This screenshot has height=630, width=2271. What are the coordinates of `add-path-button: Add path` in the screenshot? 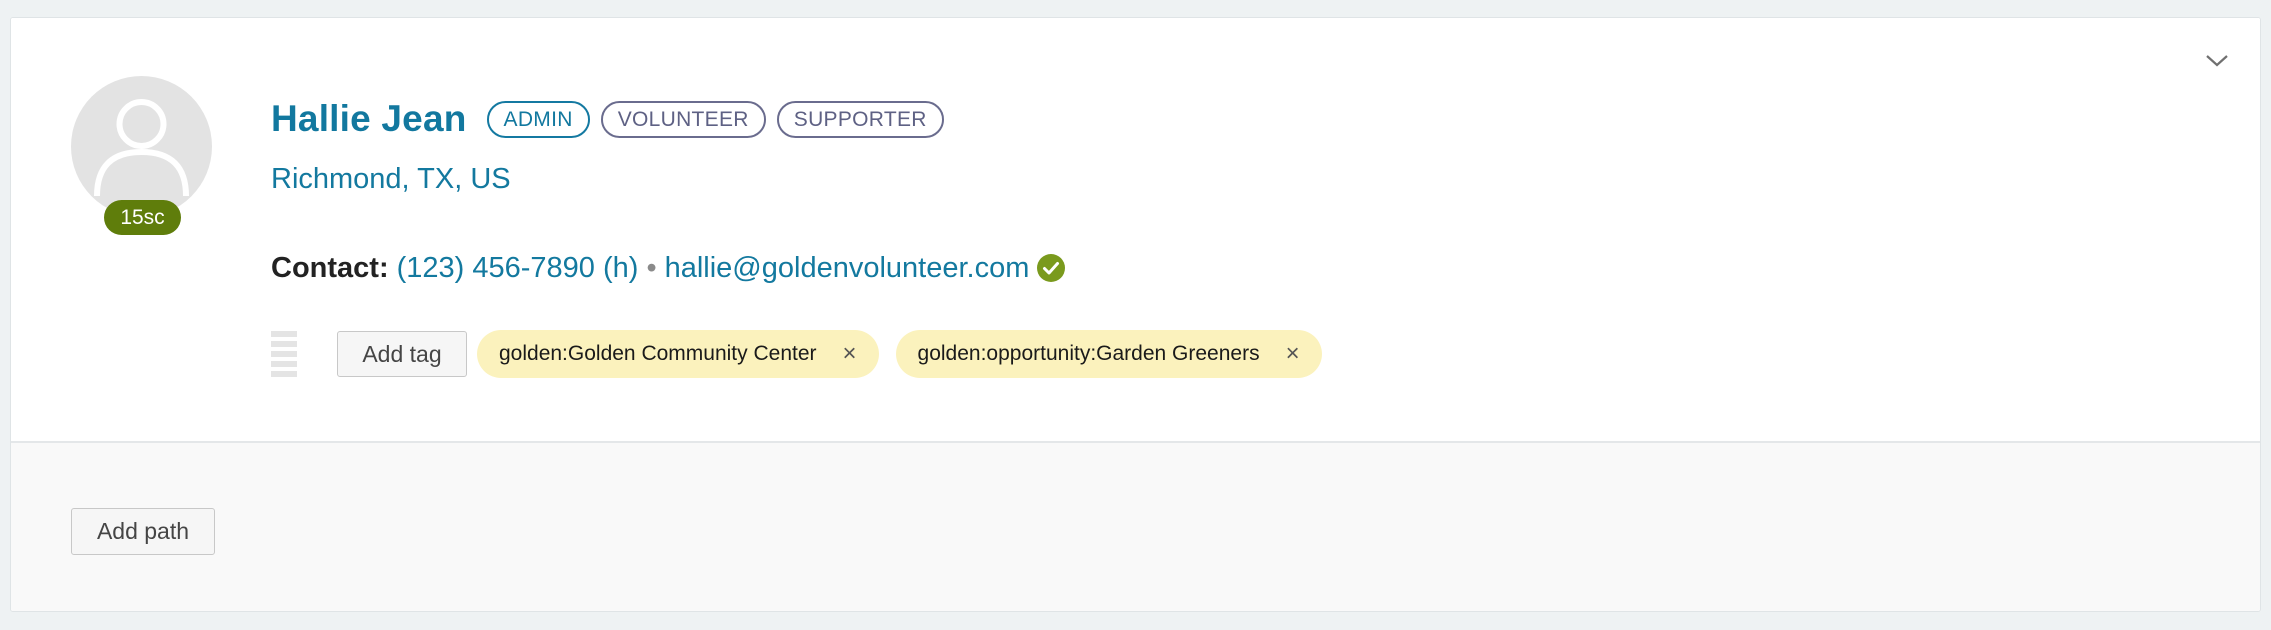 It's located at (143, 531).